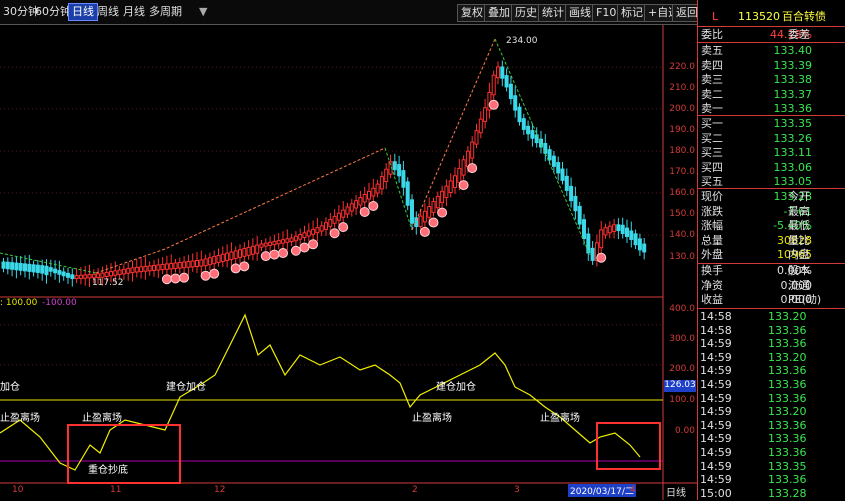 The image size is (845, 501). Describe the element at coordinates (165, 12) in the screenshot. I see `period-multi: 多周期` at that location.